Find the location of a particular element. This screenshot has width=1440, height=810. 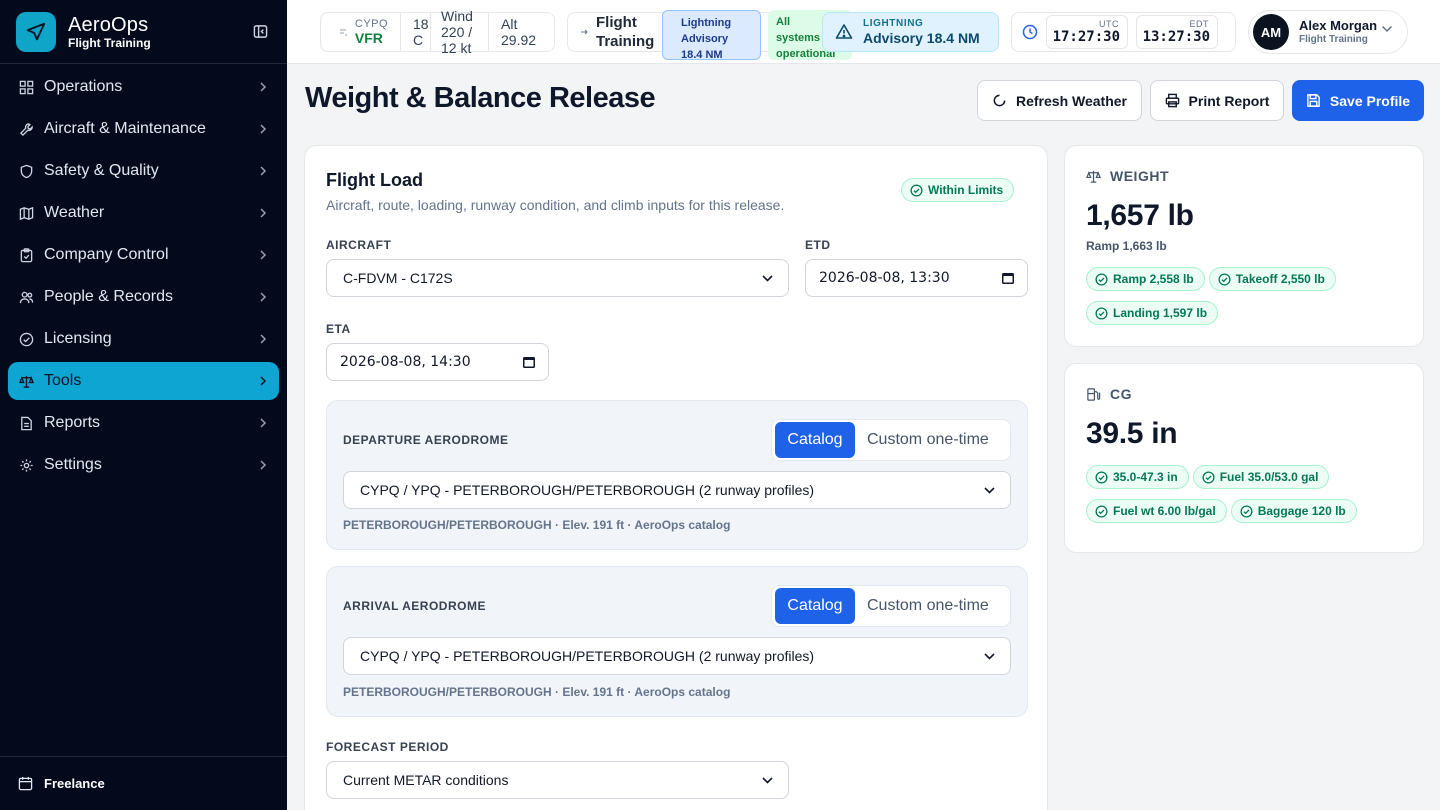

refresh-icon is located at coordinates (1000, 101).